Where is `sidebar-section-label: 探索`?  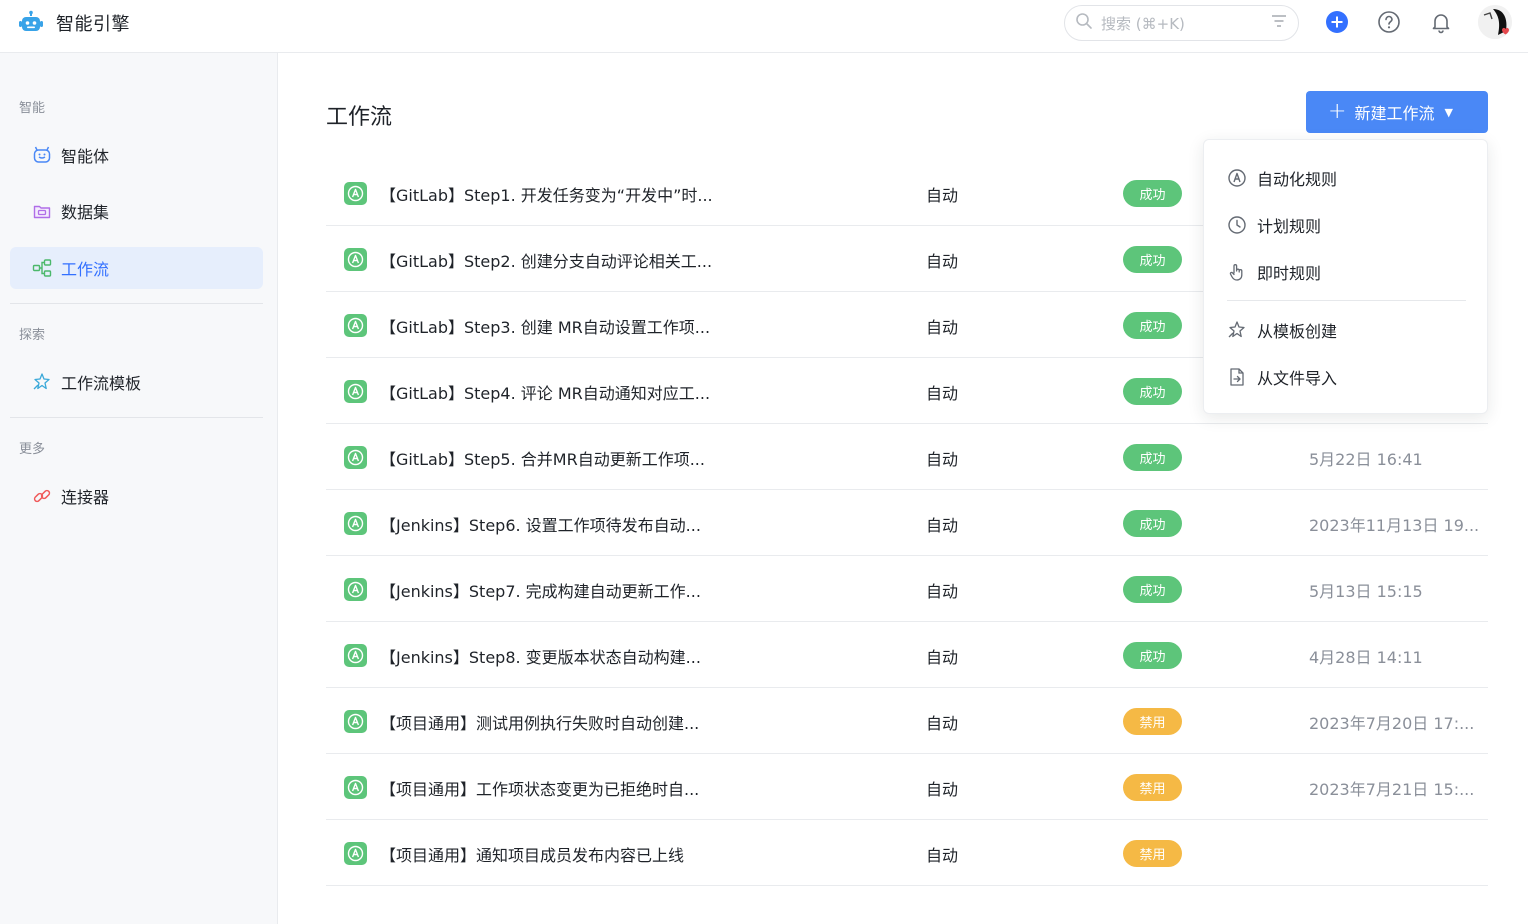
sidebar-section-label: 探索 is located at coordinates (32, 335).